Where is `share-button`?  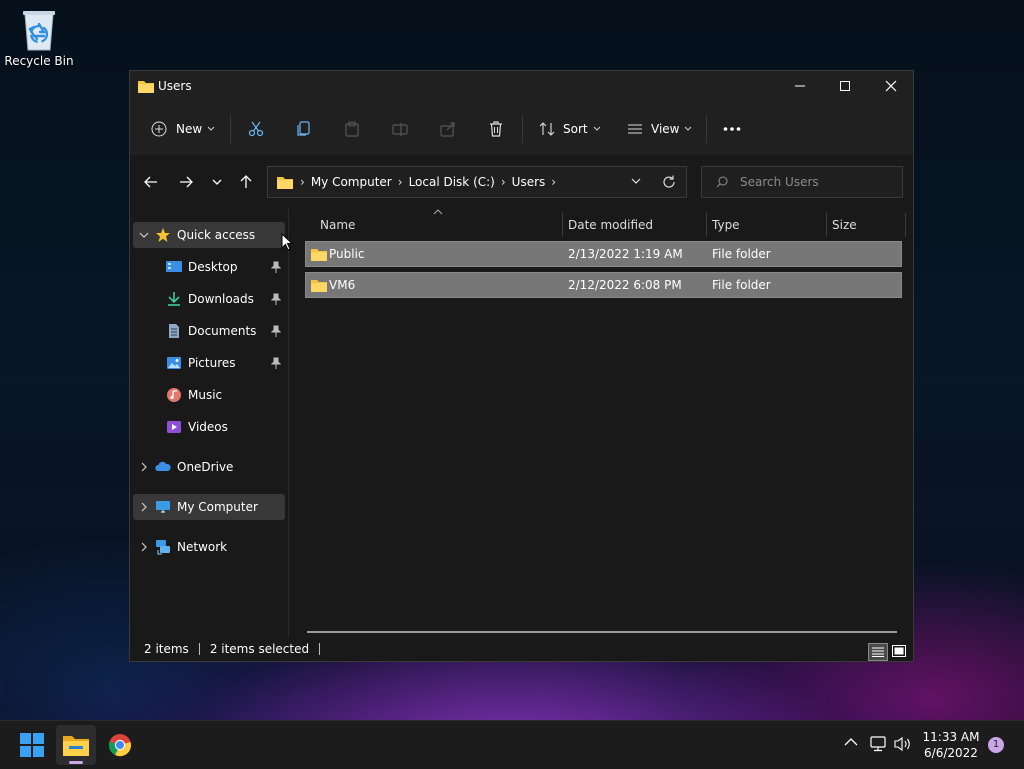
share-button is located at coordinates (448, 129).